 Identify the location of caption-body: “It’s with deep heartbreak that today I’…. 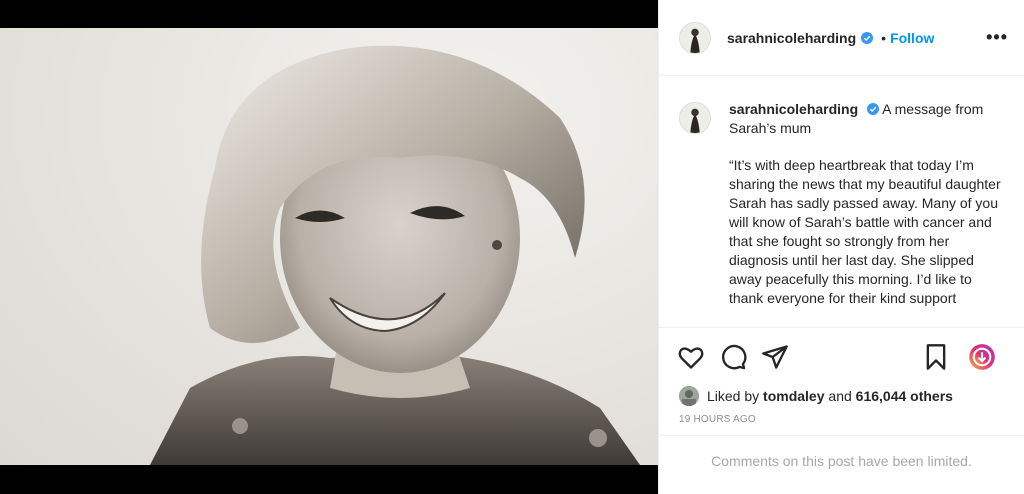
(865, 231).